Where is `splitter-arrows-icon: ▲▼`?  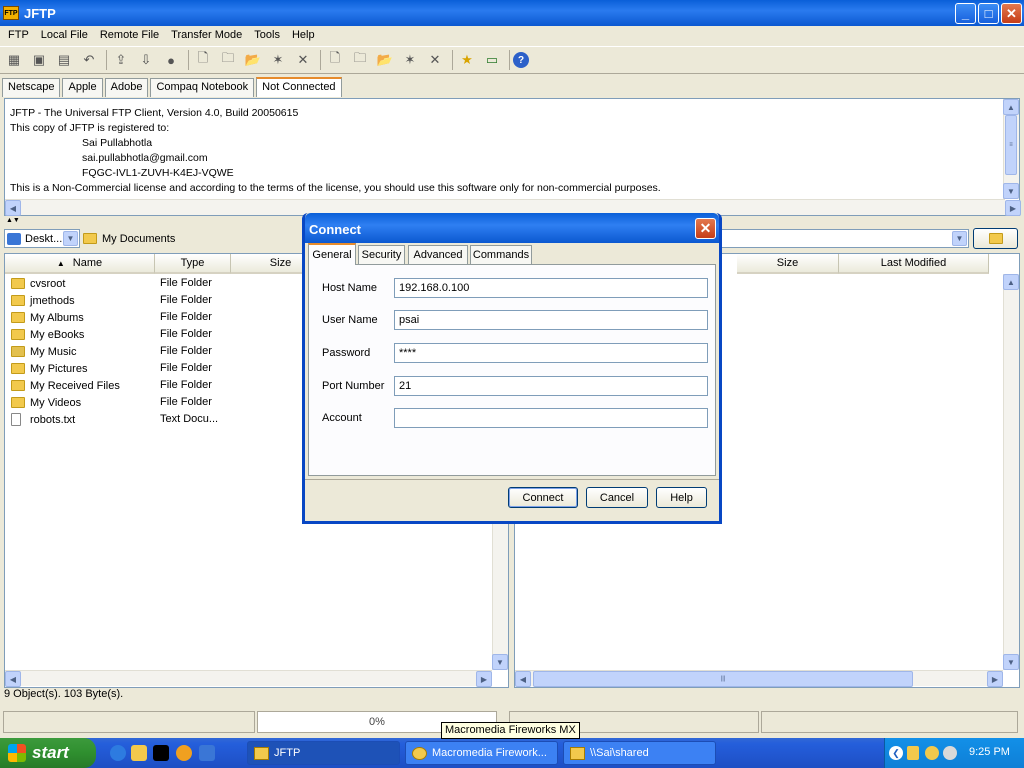 splitter-arrows-icon: ▲▼ is located at coordinates (13, 220).